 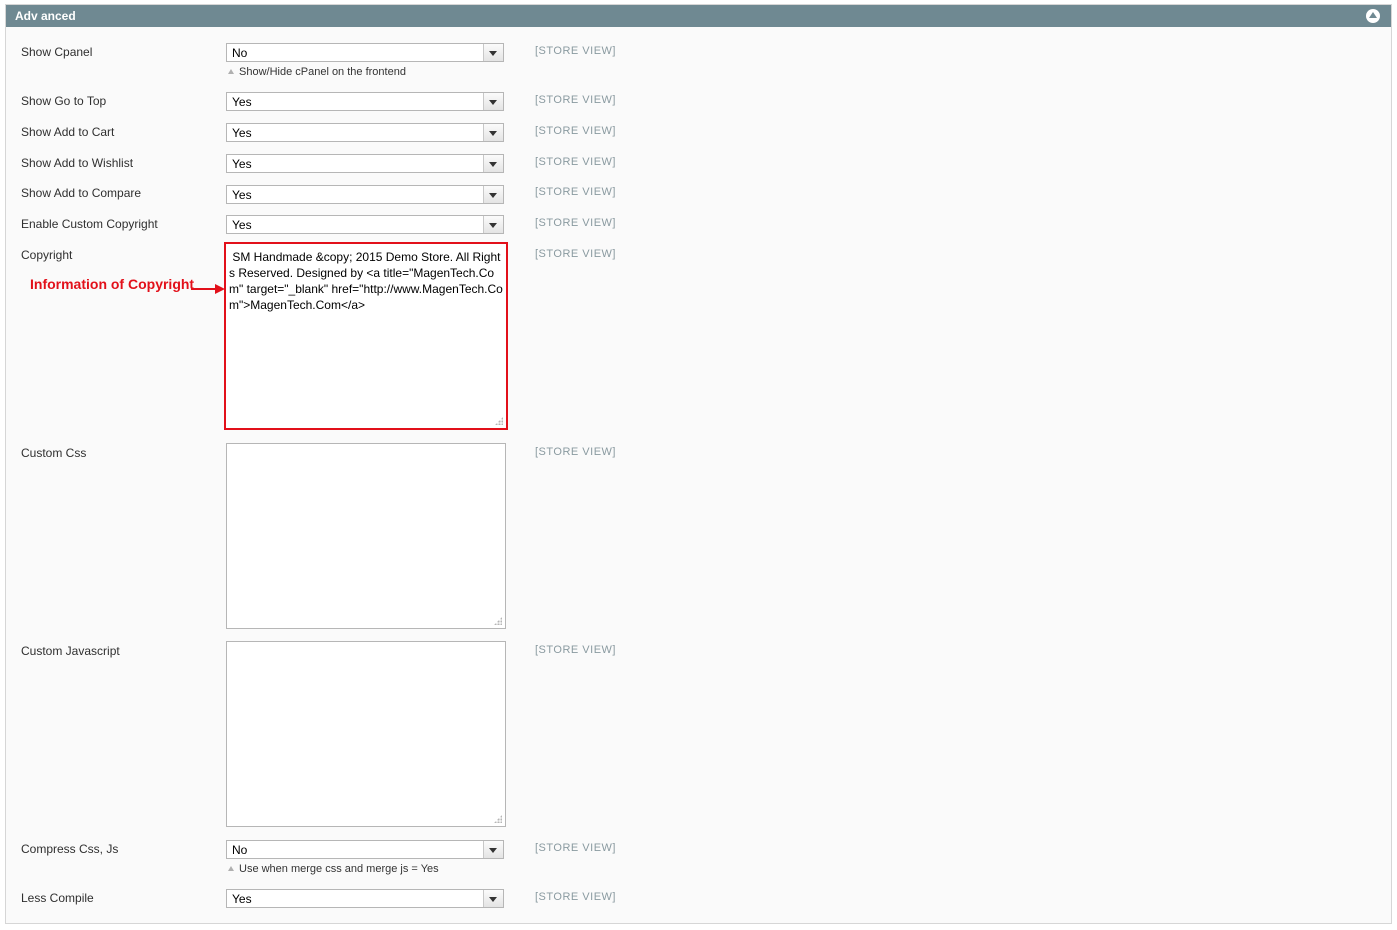 I want to click on label-show-add-to-compare: Show Add to Compare, so click(x=81, y=193).